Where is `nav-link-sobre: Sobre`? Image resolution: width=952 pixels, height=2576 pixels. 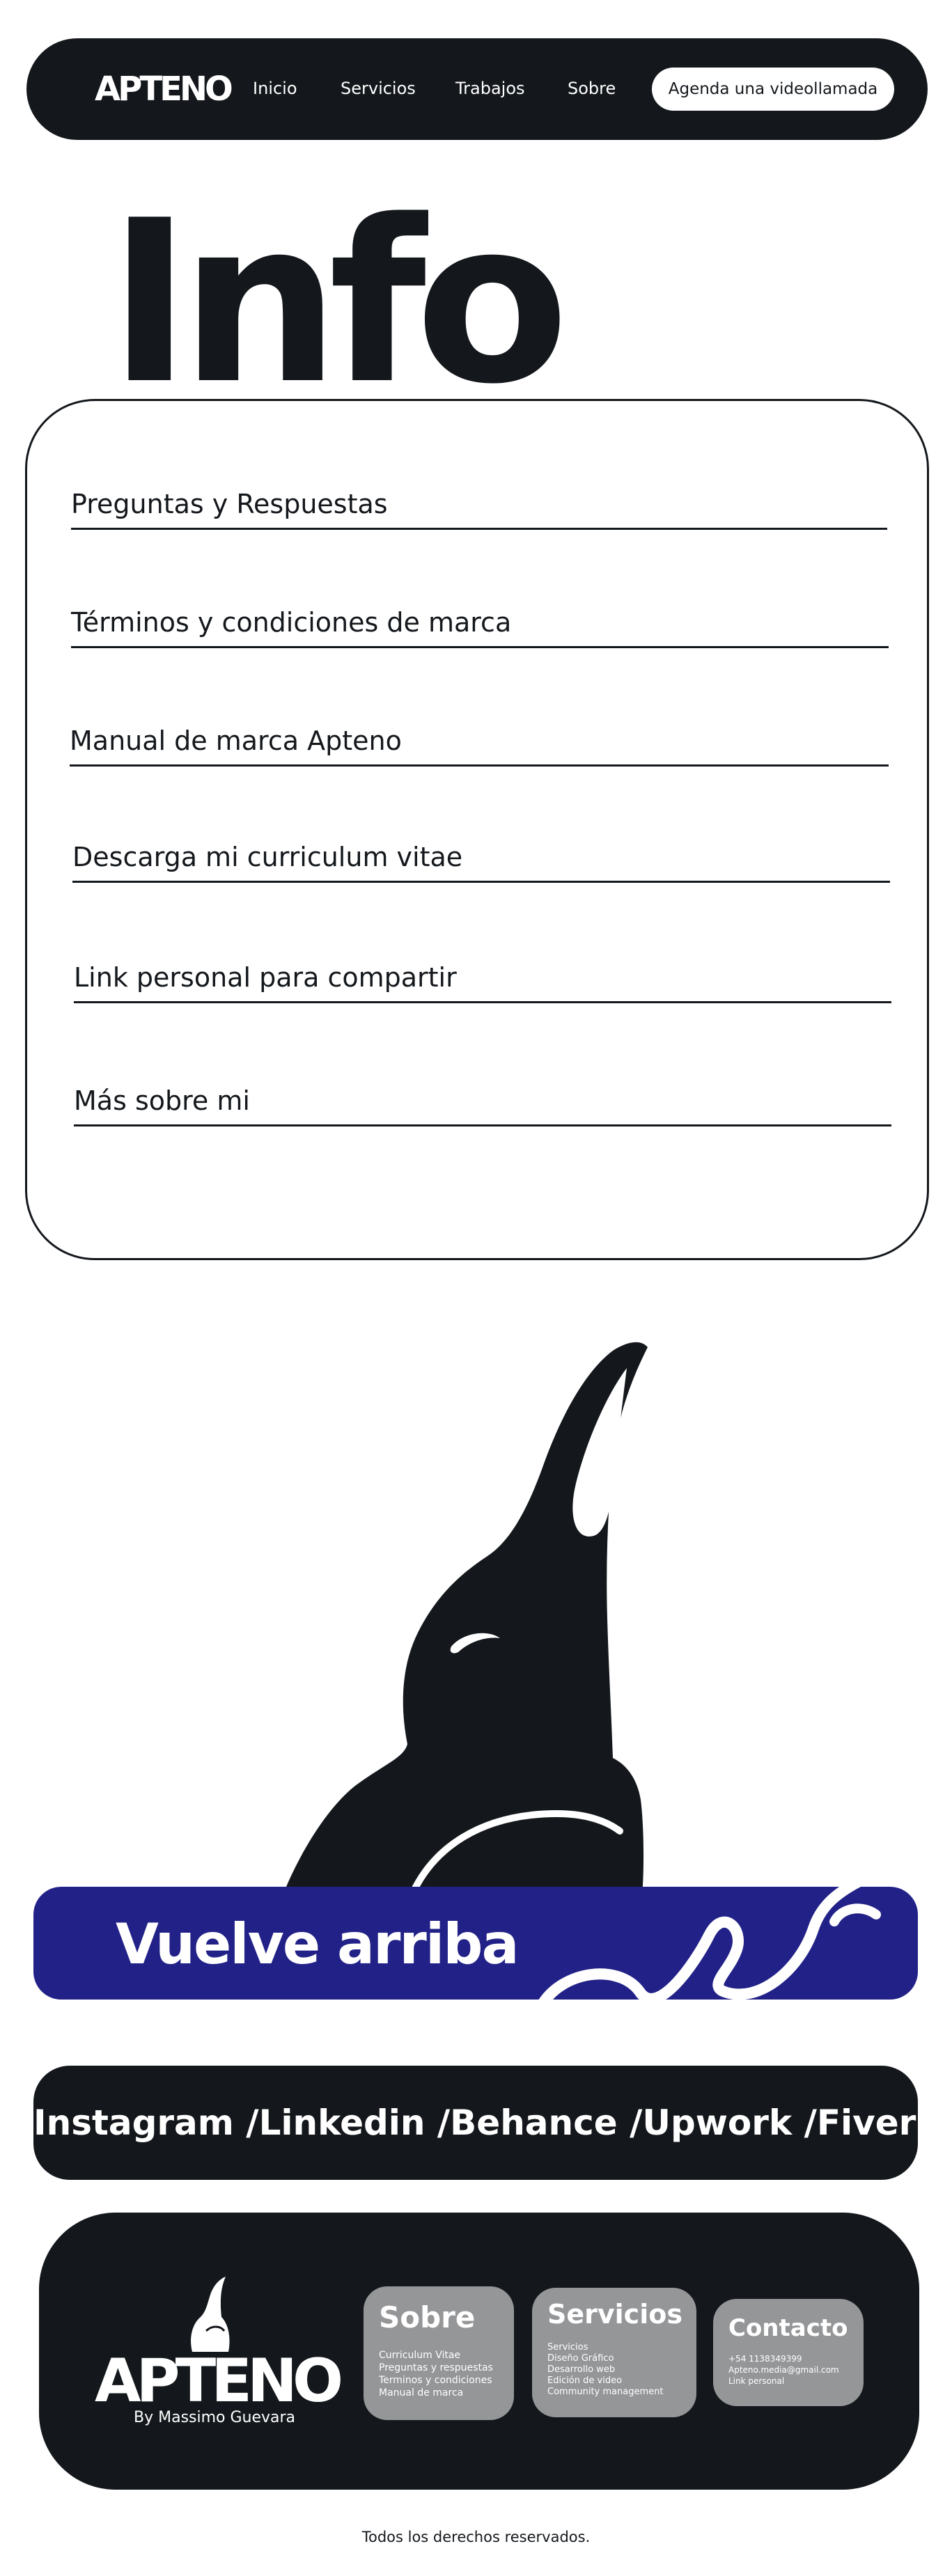 nav-link-sobre: Sobre is located at coordinates (592, 88).